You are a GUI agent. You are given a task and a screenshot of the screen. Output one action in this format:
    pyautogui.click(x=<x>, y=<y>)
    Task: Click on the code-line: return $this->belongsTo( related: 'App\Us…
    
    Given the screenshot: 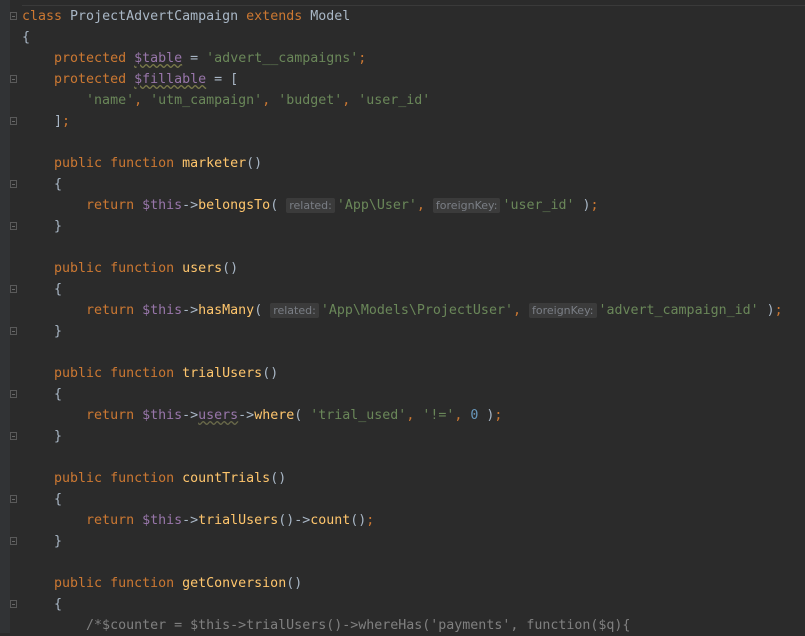 What is the action you would take?
    pyautogui.click(x=402, y=205)
    